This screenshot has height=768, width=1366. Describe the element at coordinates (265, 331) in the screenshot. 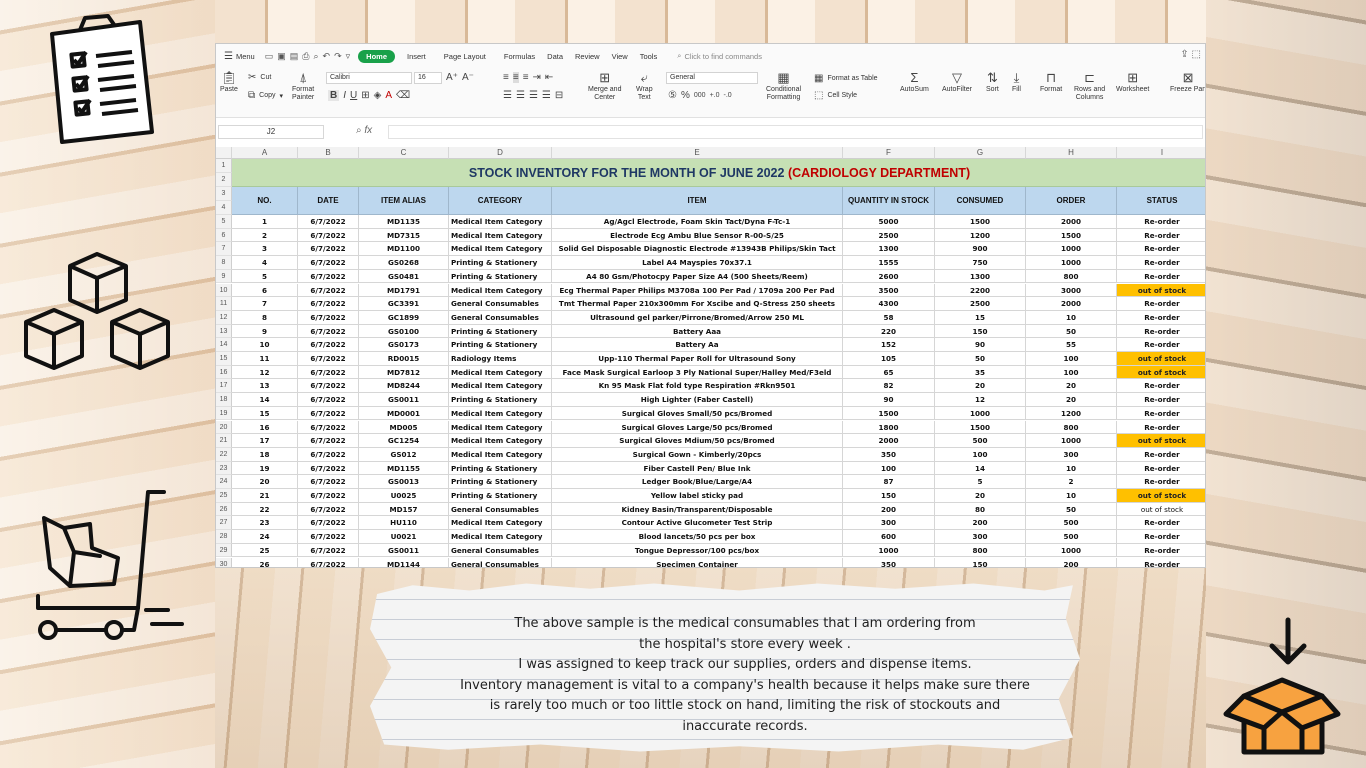

I see `table-cell: 9` at that location.